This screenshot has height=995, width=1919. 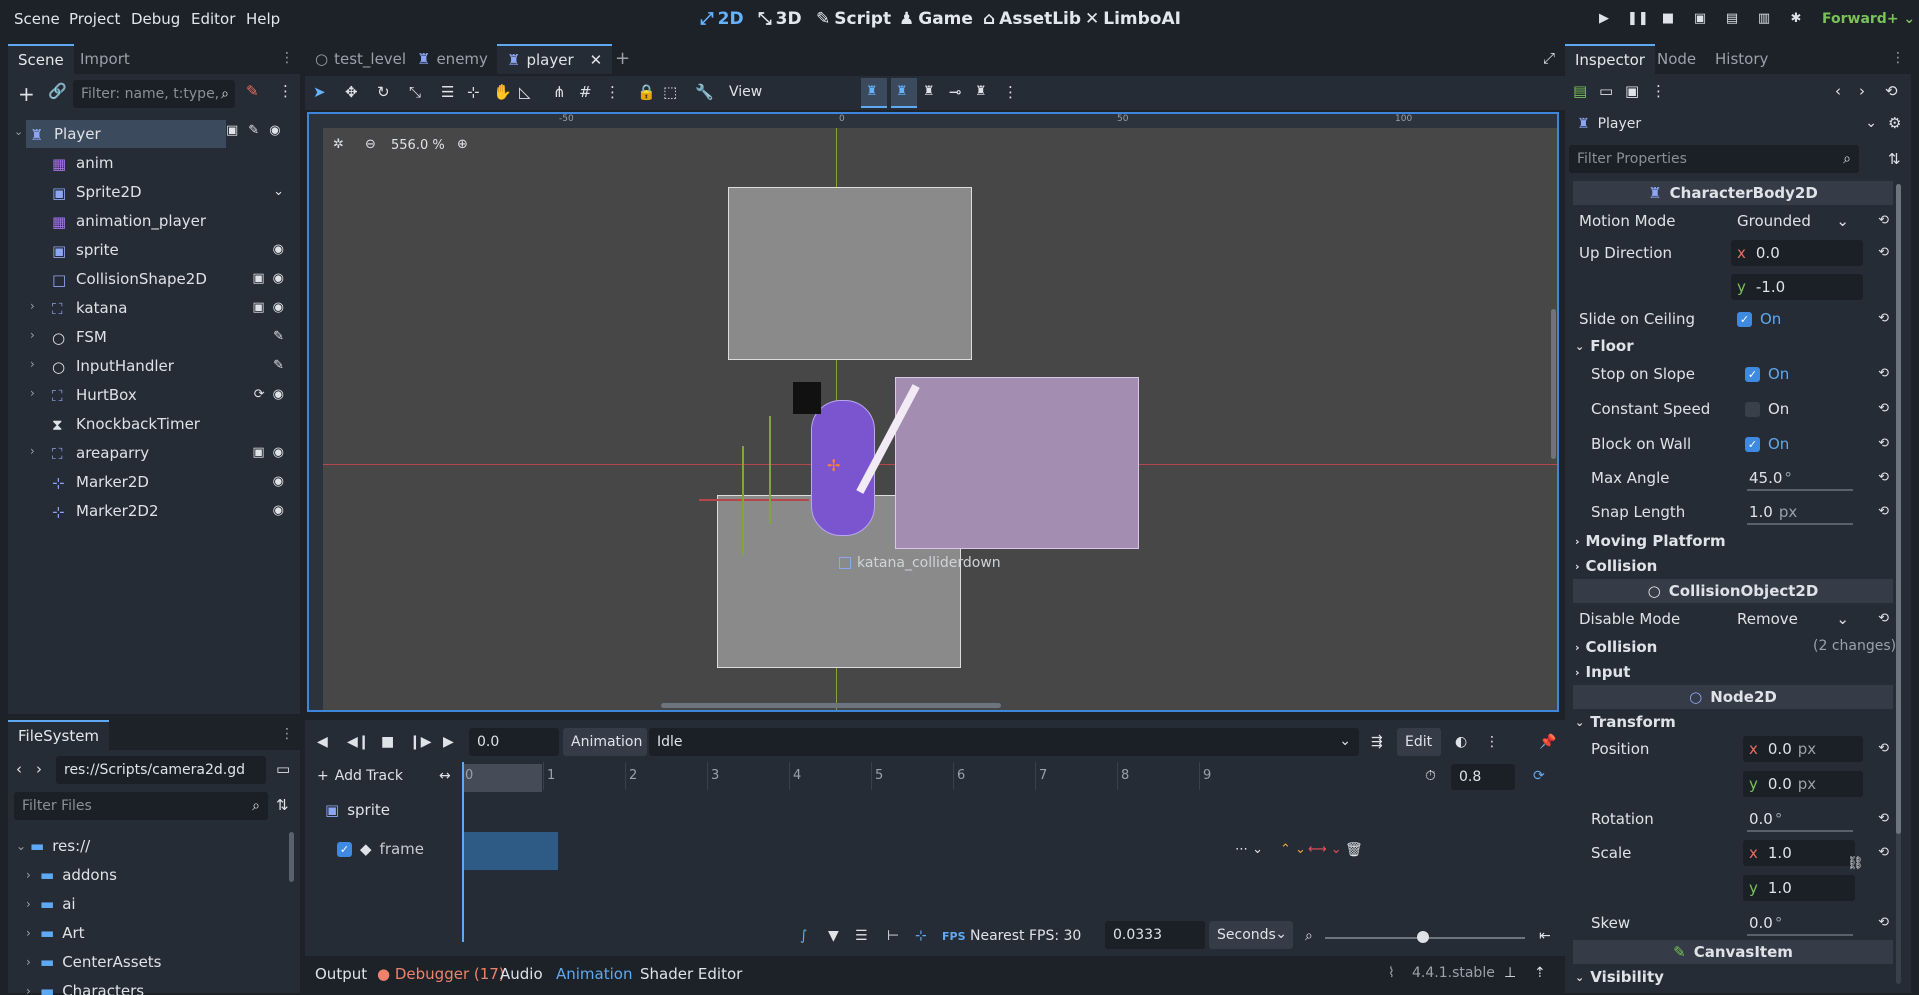 What do you see at coordinates (1764, 20) in the screenshot?
I see `play-custom-scene-icon: ▥` at bounding box center [1764, 20].